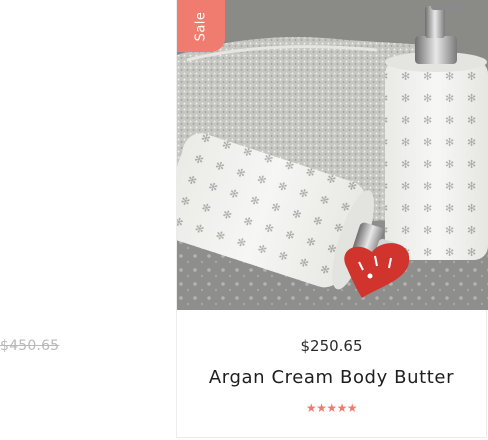 The image size is (488, 440). What do you see at coordinates (331, 408) in the screenshot?
I see `rating-stars: ★★★★★` at bounding box center [331, 408].